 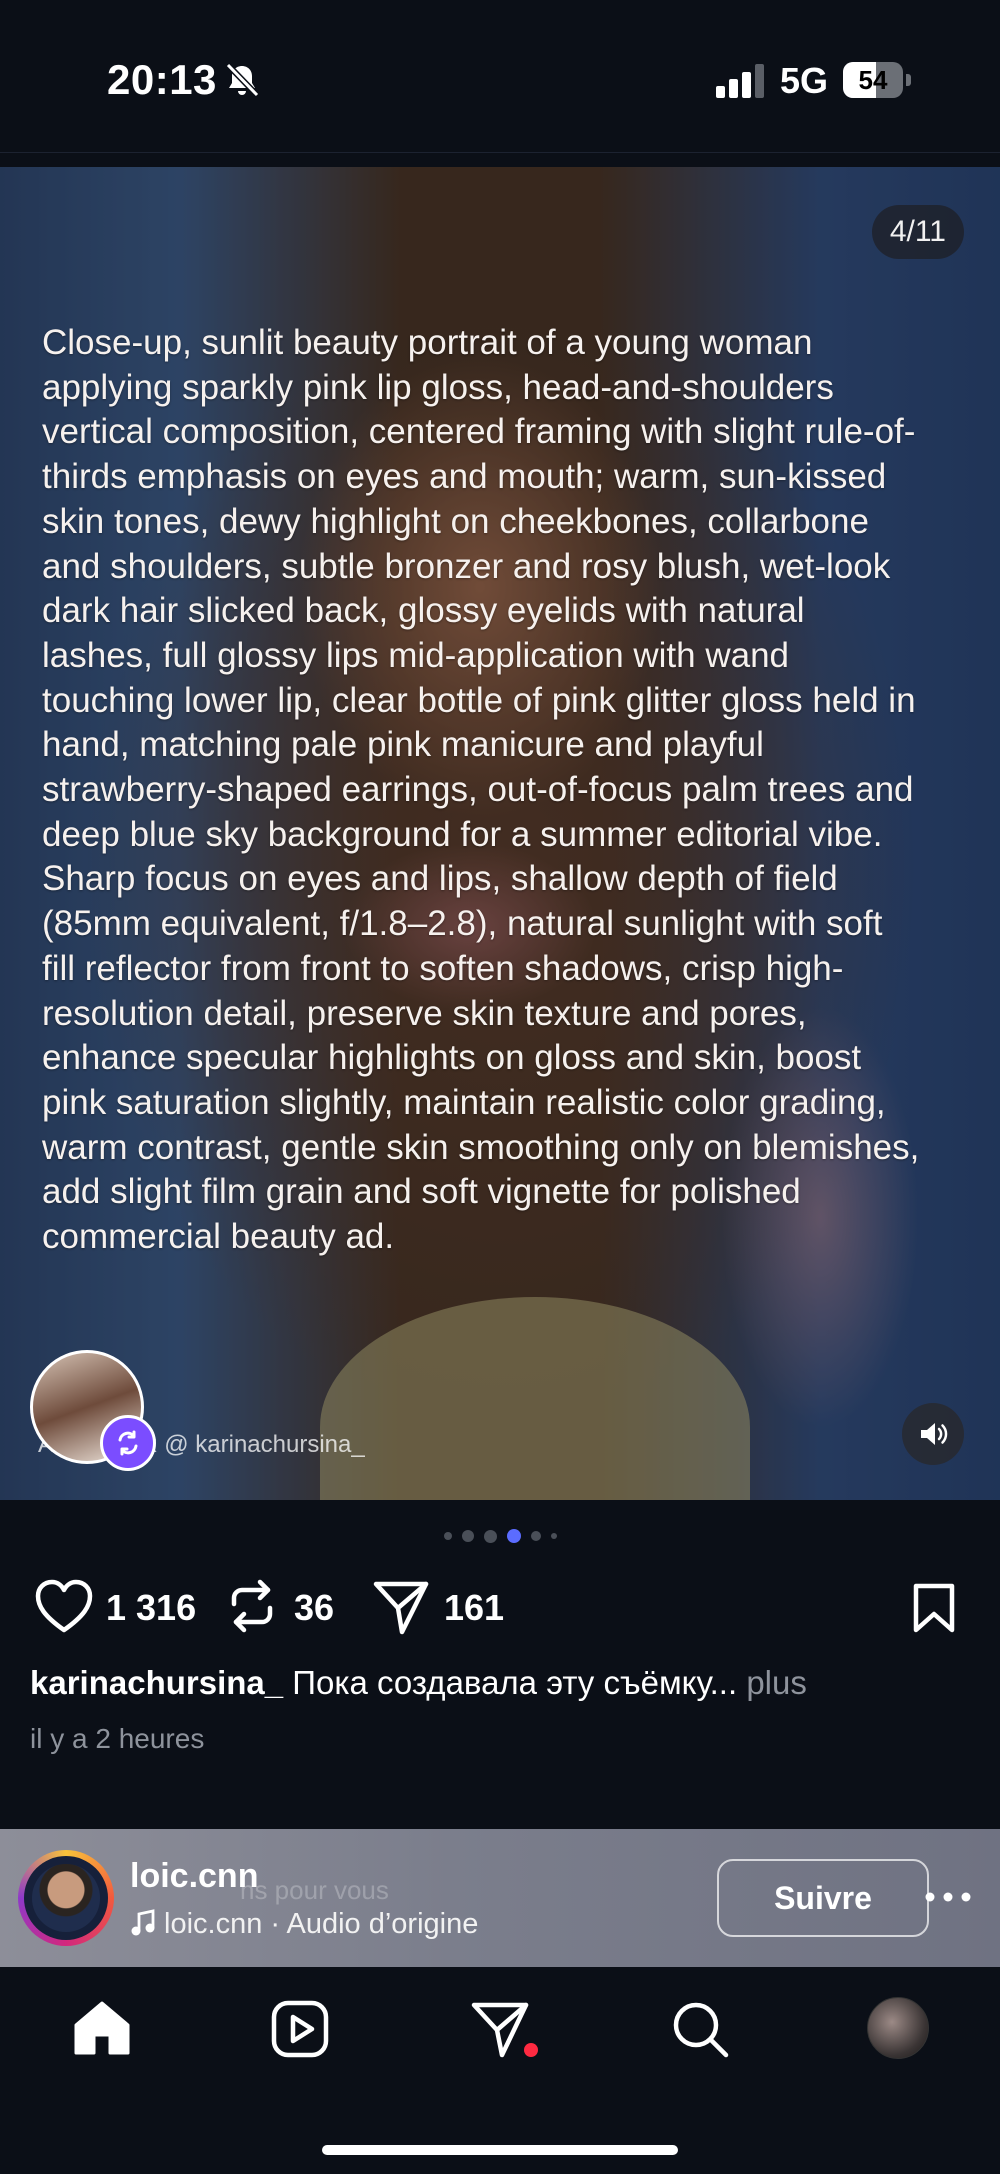 I want to click on audio-label: loic.cnn · Audio d’origine, so click(x=321, y=1924).